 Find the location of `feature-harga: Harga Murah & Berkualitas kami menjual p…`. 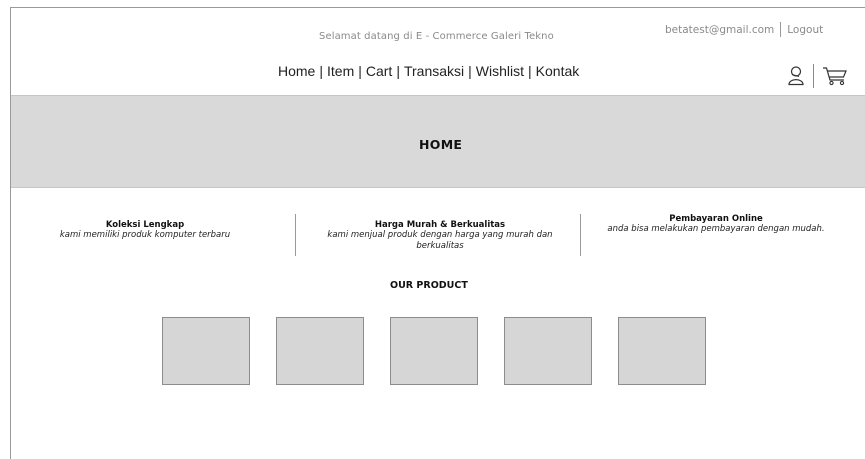

feature-harga: Harga Murah & Berkualitas kami menjual p… is located at coordinates (440, 236).